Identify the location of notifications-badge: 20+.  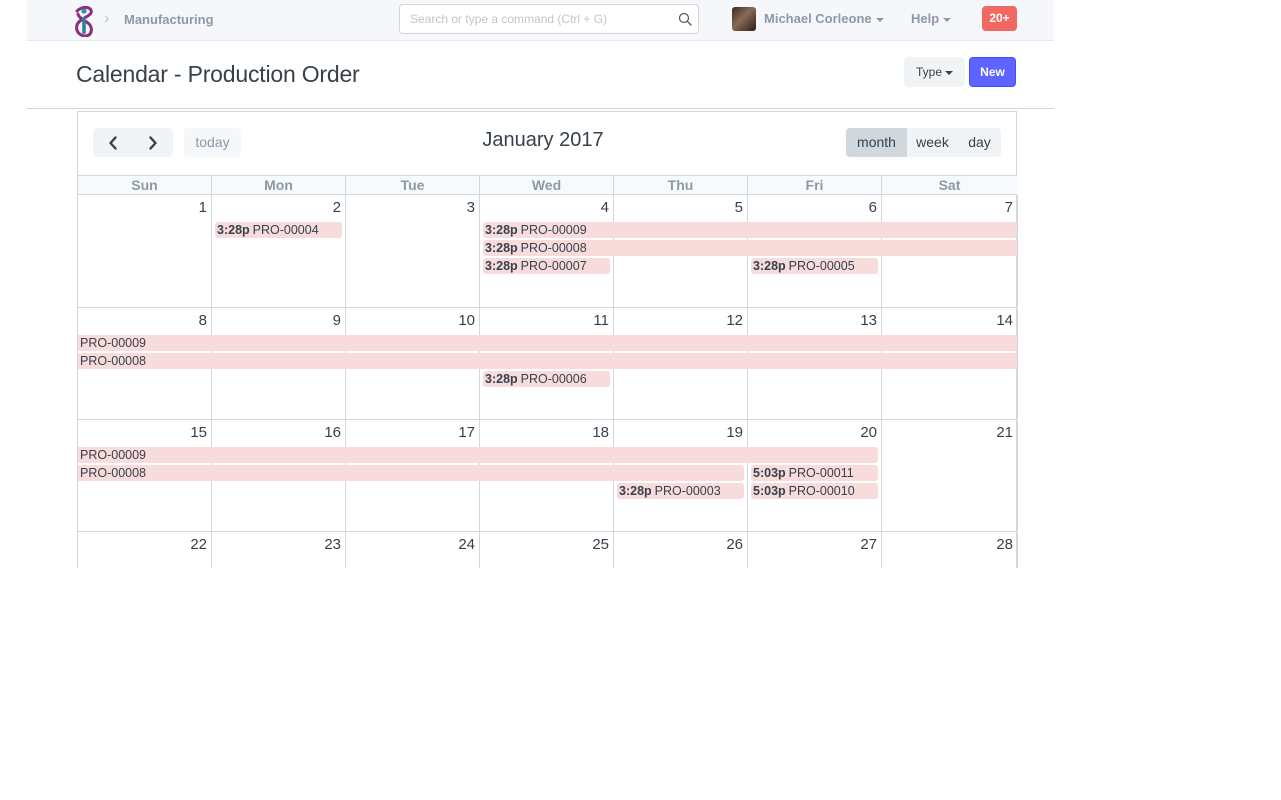
(999, 18).